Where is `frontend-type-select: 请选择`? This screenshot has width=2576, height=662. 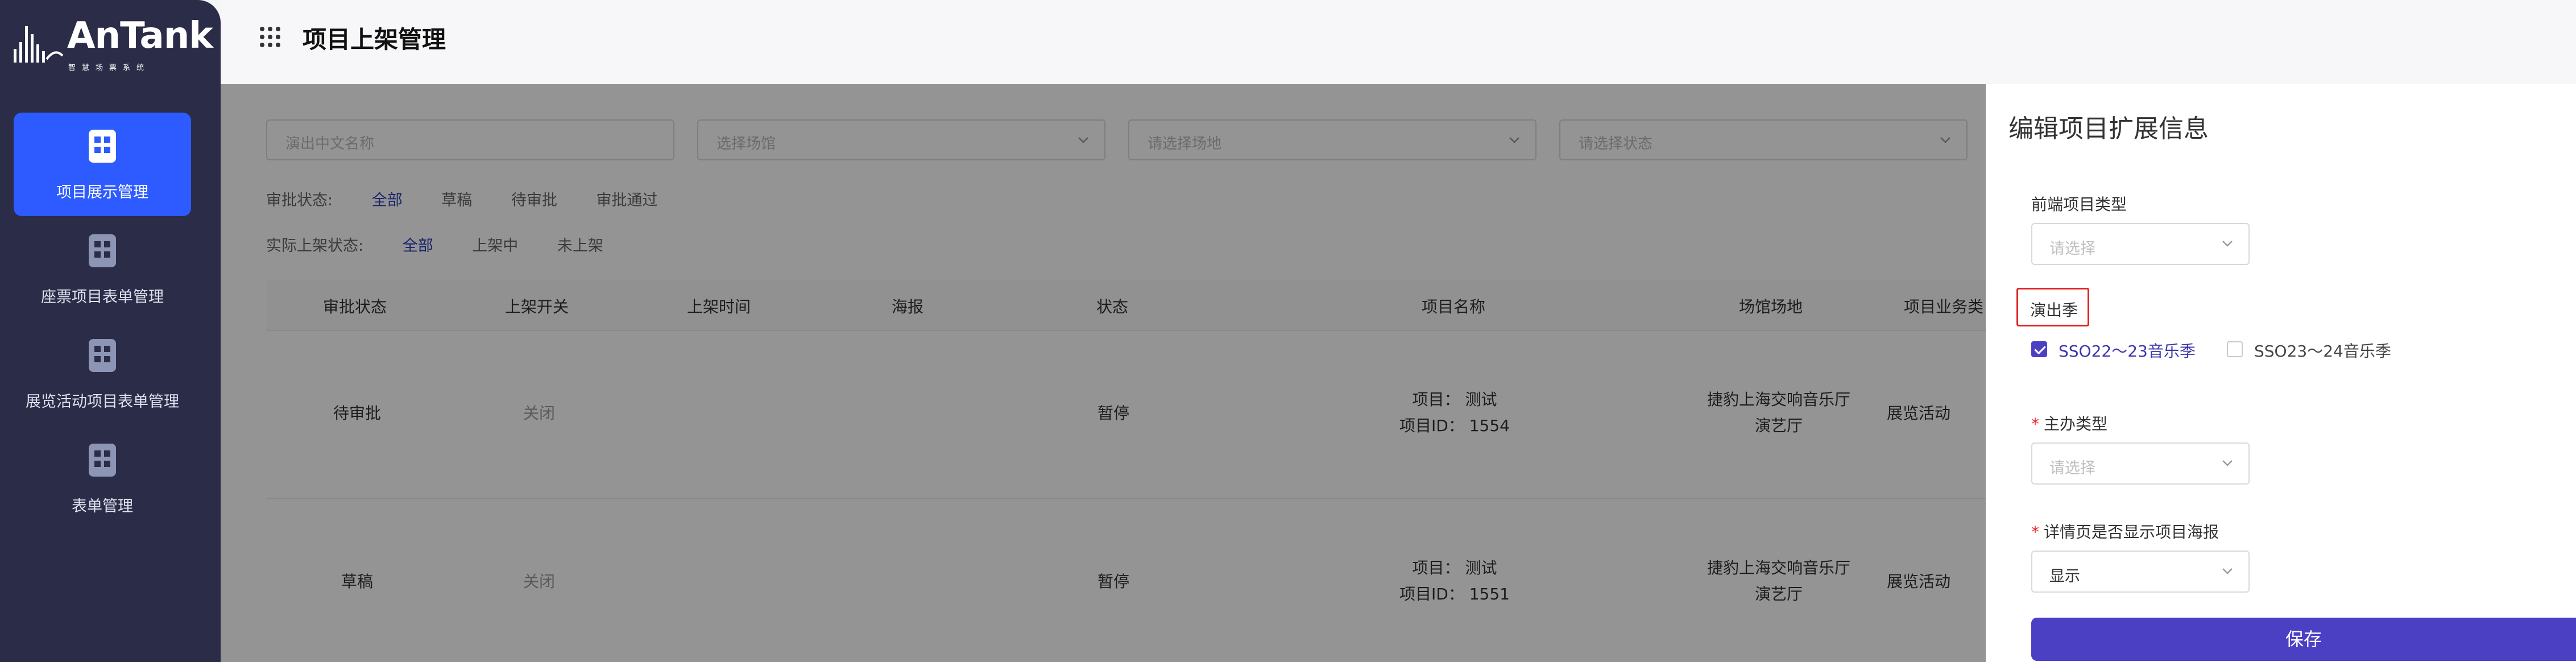
frontend-type-select: 请选择 is located at coordinates (2140, 244).